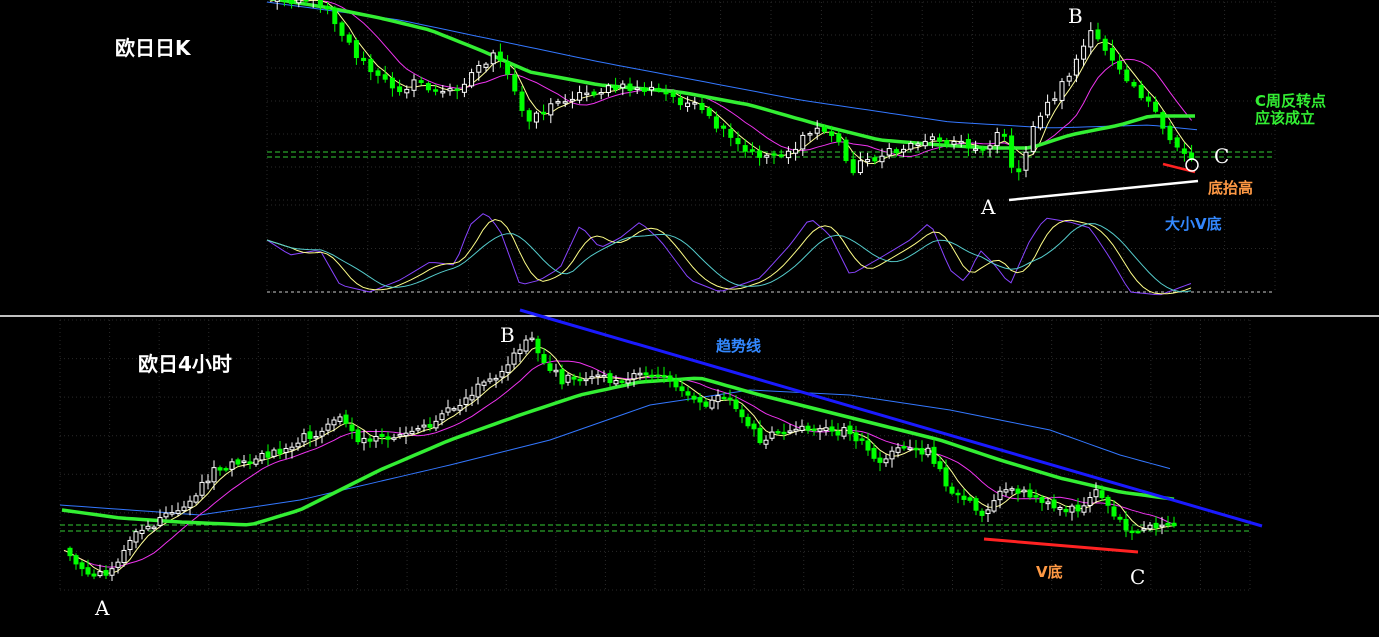 The image size is (1379, 637). I want to click on oscillator-grid, so click(771, 248).